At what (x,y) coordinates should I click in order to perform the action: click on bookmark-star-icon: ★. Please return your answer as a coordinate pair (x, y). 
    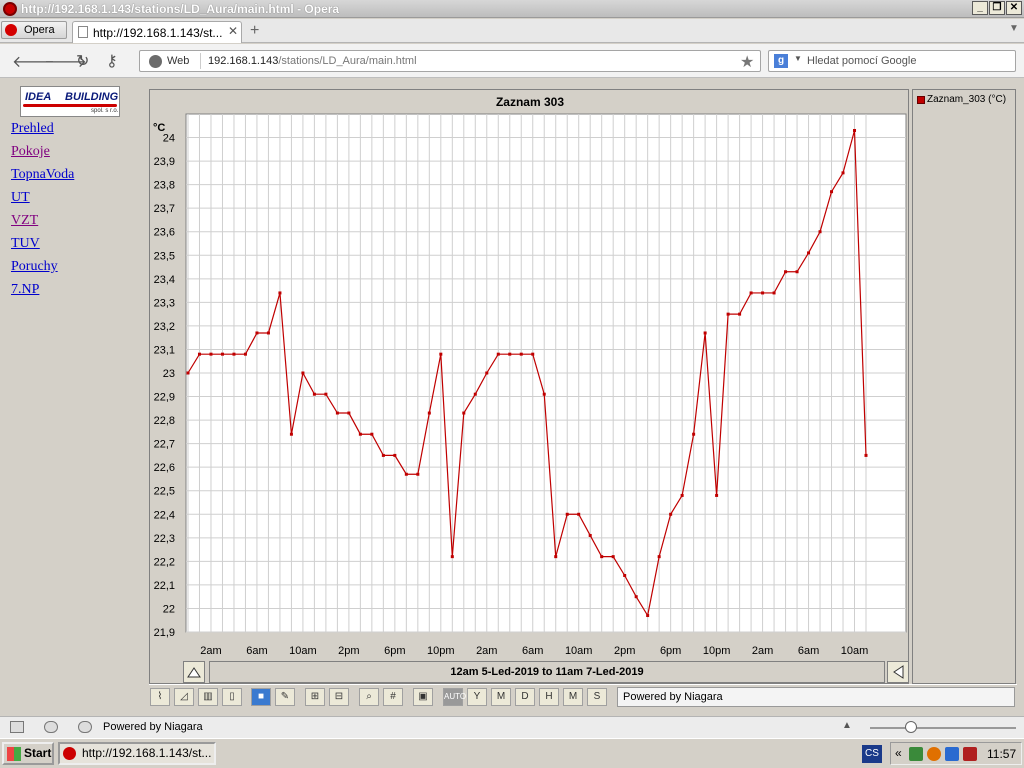
    Looking at the image, I should click on (747, 62).